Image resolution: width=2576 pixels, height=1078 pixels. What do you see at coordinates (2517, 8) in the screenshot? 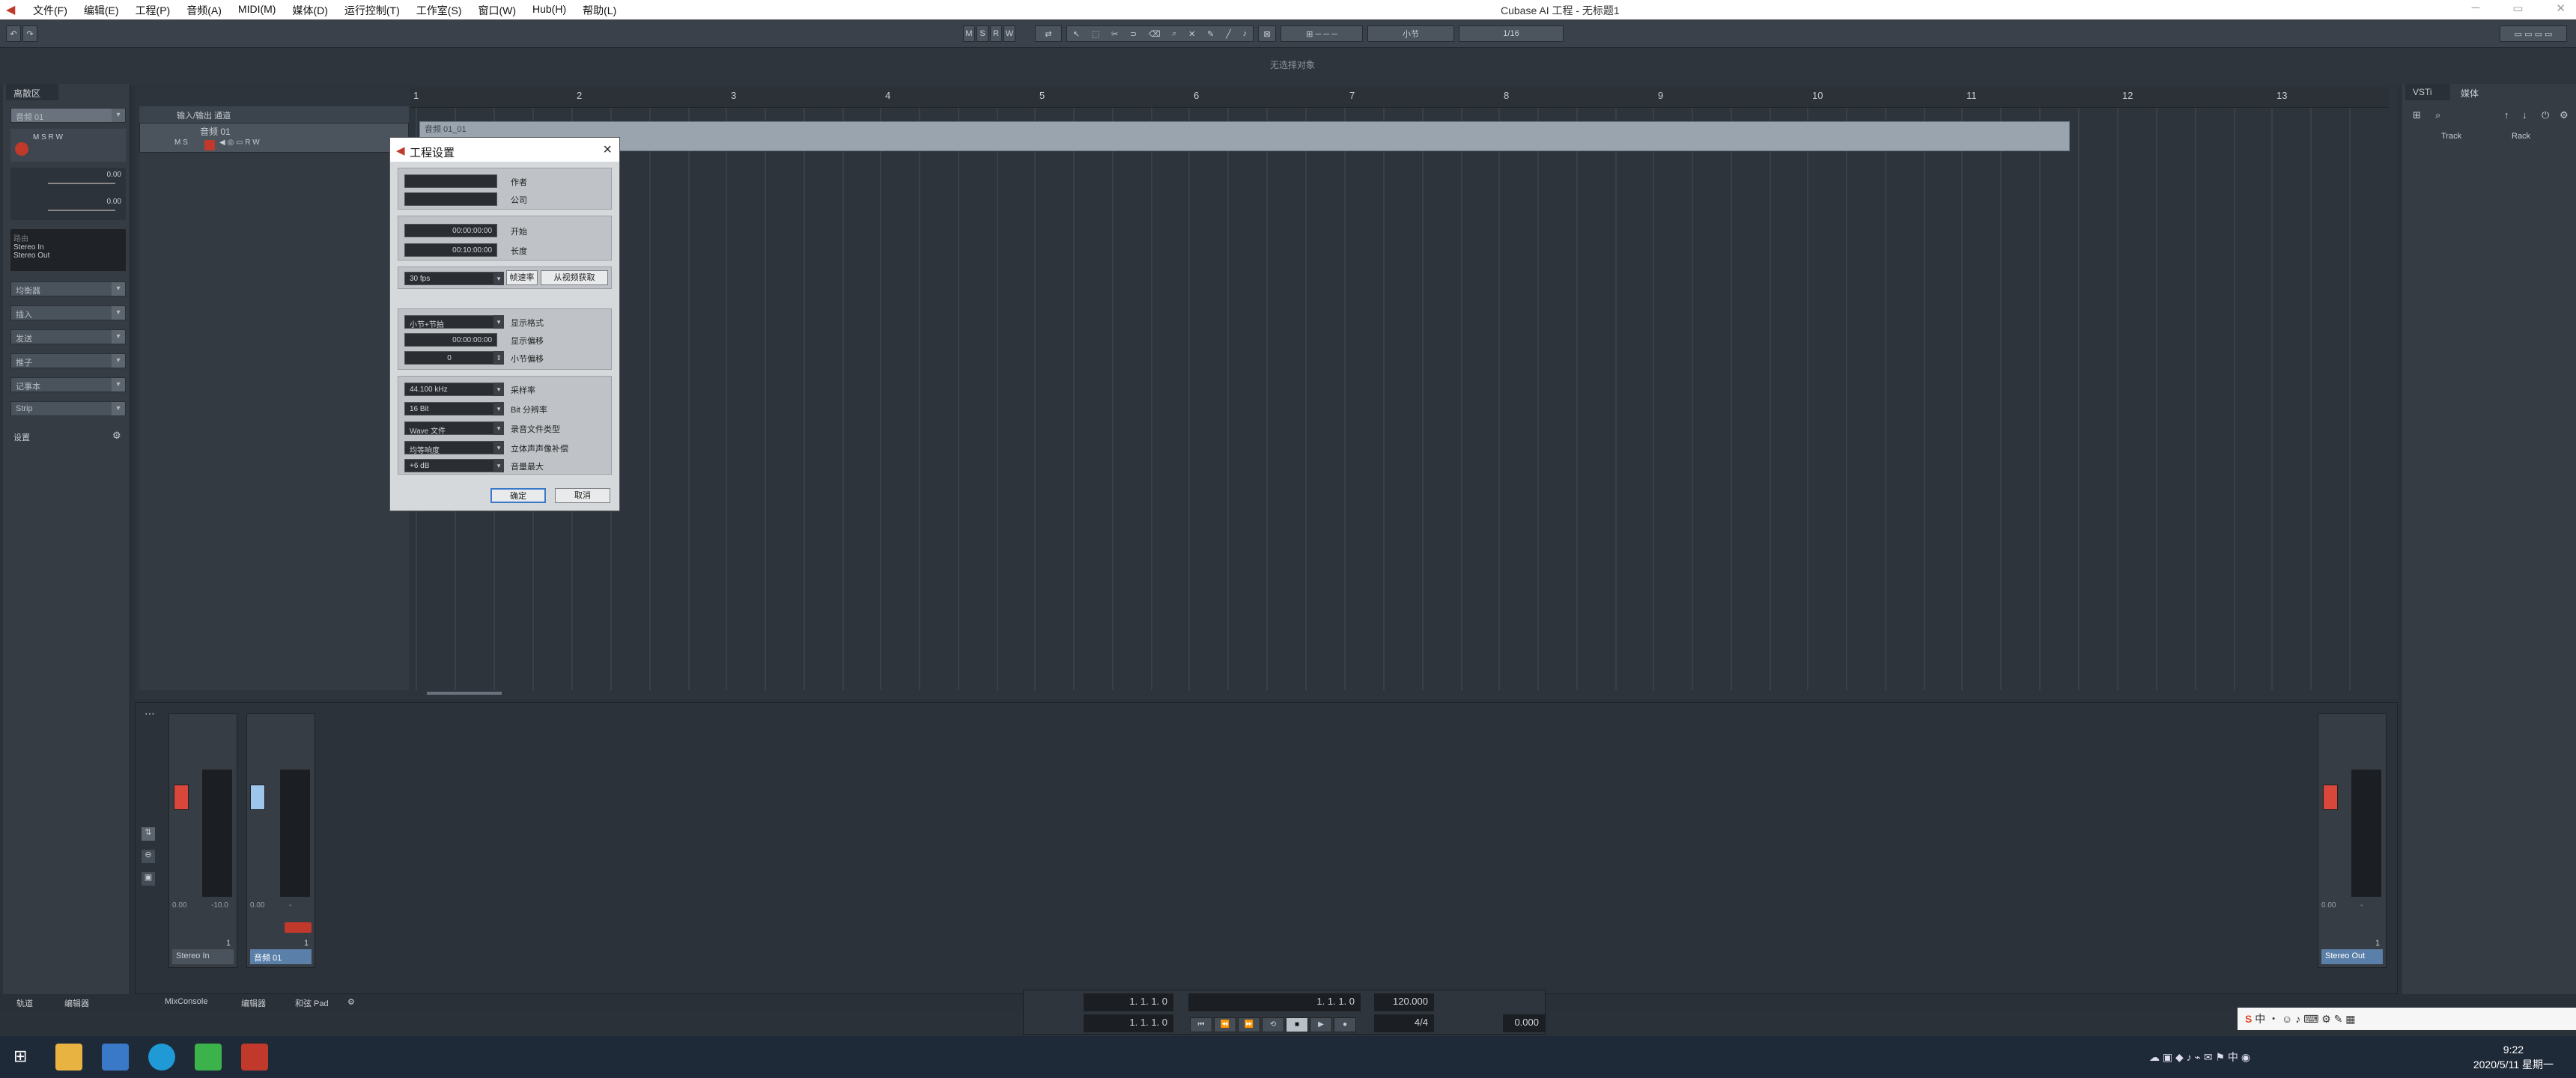
I see `maximize-icon: ▭` at bounding box center [2517, 8].